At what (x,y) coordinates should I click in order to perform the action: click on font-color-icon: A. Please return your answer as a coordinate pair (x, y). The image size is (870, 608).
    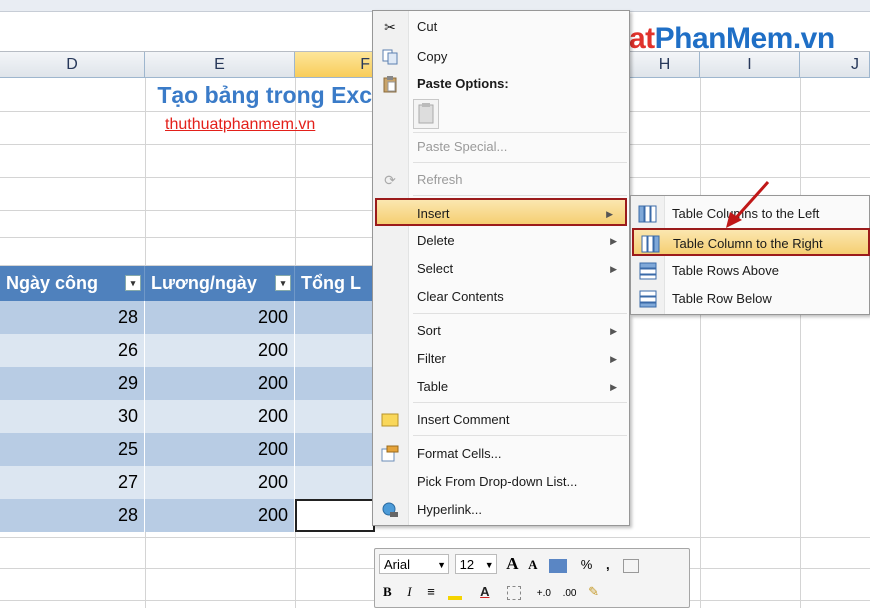
    Looking at the image, I should click on (484, 591).